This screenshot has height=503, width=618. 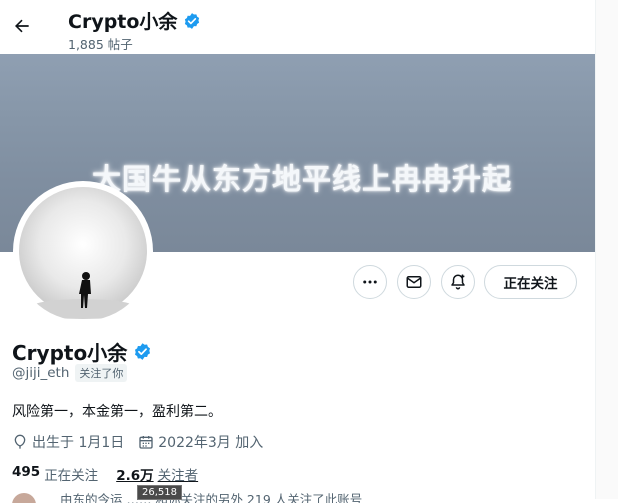 I want to click on profile-meta: 出生于 1月1日 2022年3月 加入, so click(x=144, y=442).